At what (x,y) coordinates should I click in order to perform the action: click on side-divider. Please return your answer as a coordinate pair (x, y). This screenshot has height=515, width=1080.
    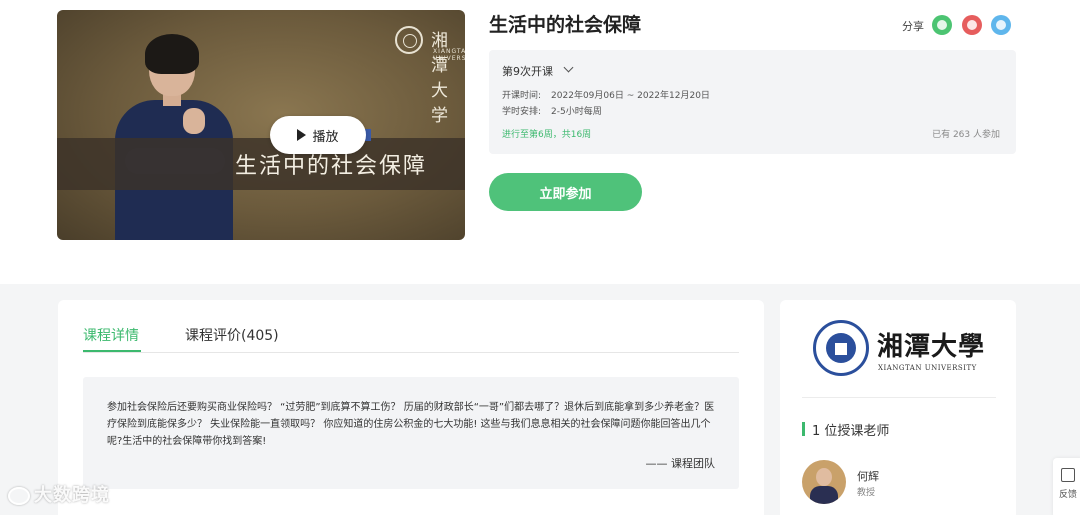
    Looking at the image, I should click on (899, 397).